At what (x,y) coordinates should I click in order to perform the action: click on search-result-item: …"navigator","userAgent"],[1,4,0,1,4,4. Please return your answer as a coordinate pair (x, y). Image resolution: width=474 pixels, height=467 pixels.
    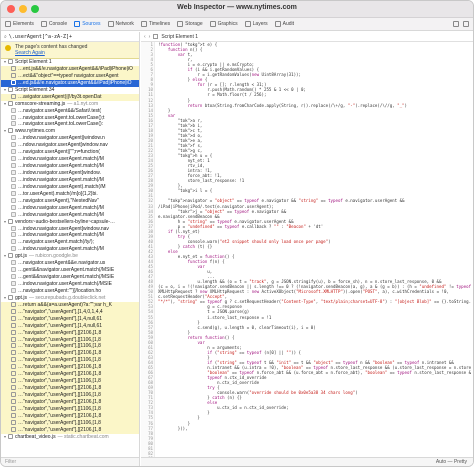
    Looking at the image, I should click on (70, 312).